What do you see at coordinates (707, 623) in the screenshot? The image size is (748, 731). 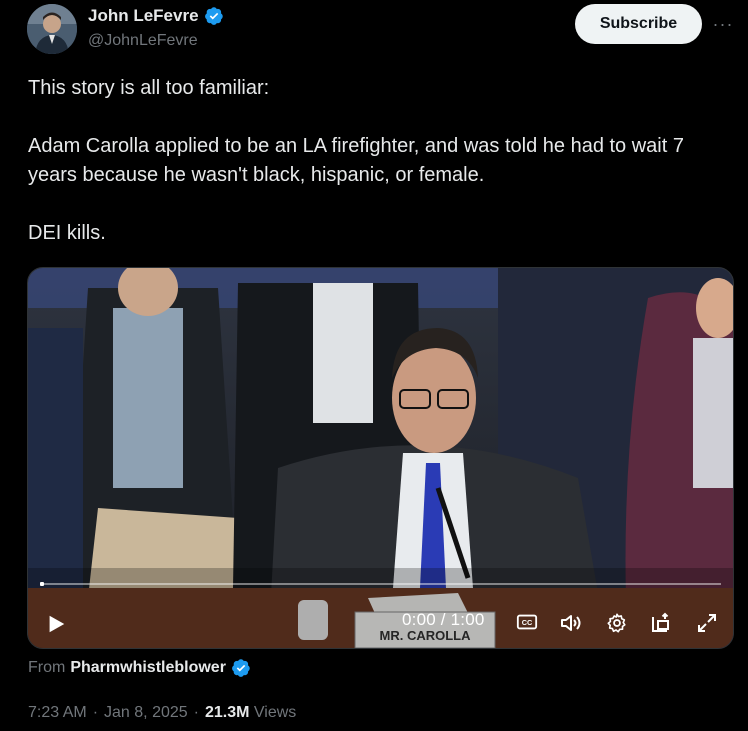 I see `fullscreen-icon` at bounding box center [707, 623].